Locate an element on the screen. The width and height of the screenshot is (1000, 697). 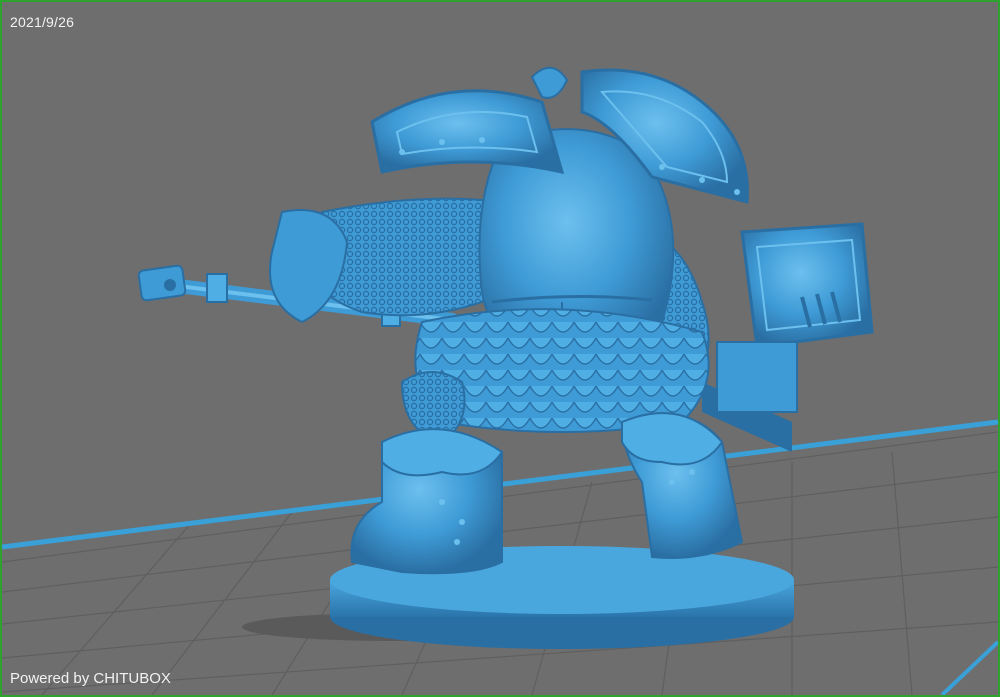
date-label: 2021/9/26 is located at coordinates (42, 22).